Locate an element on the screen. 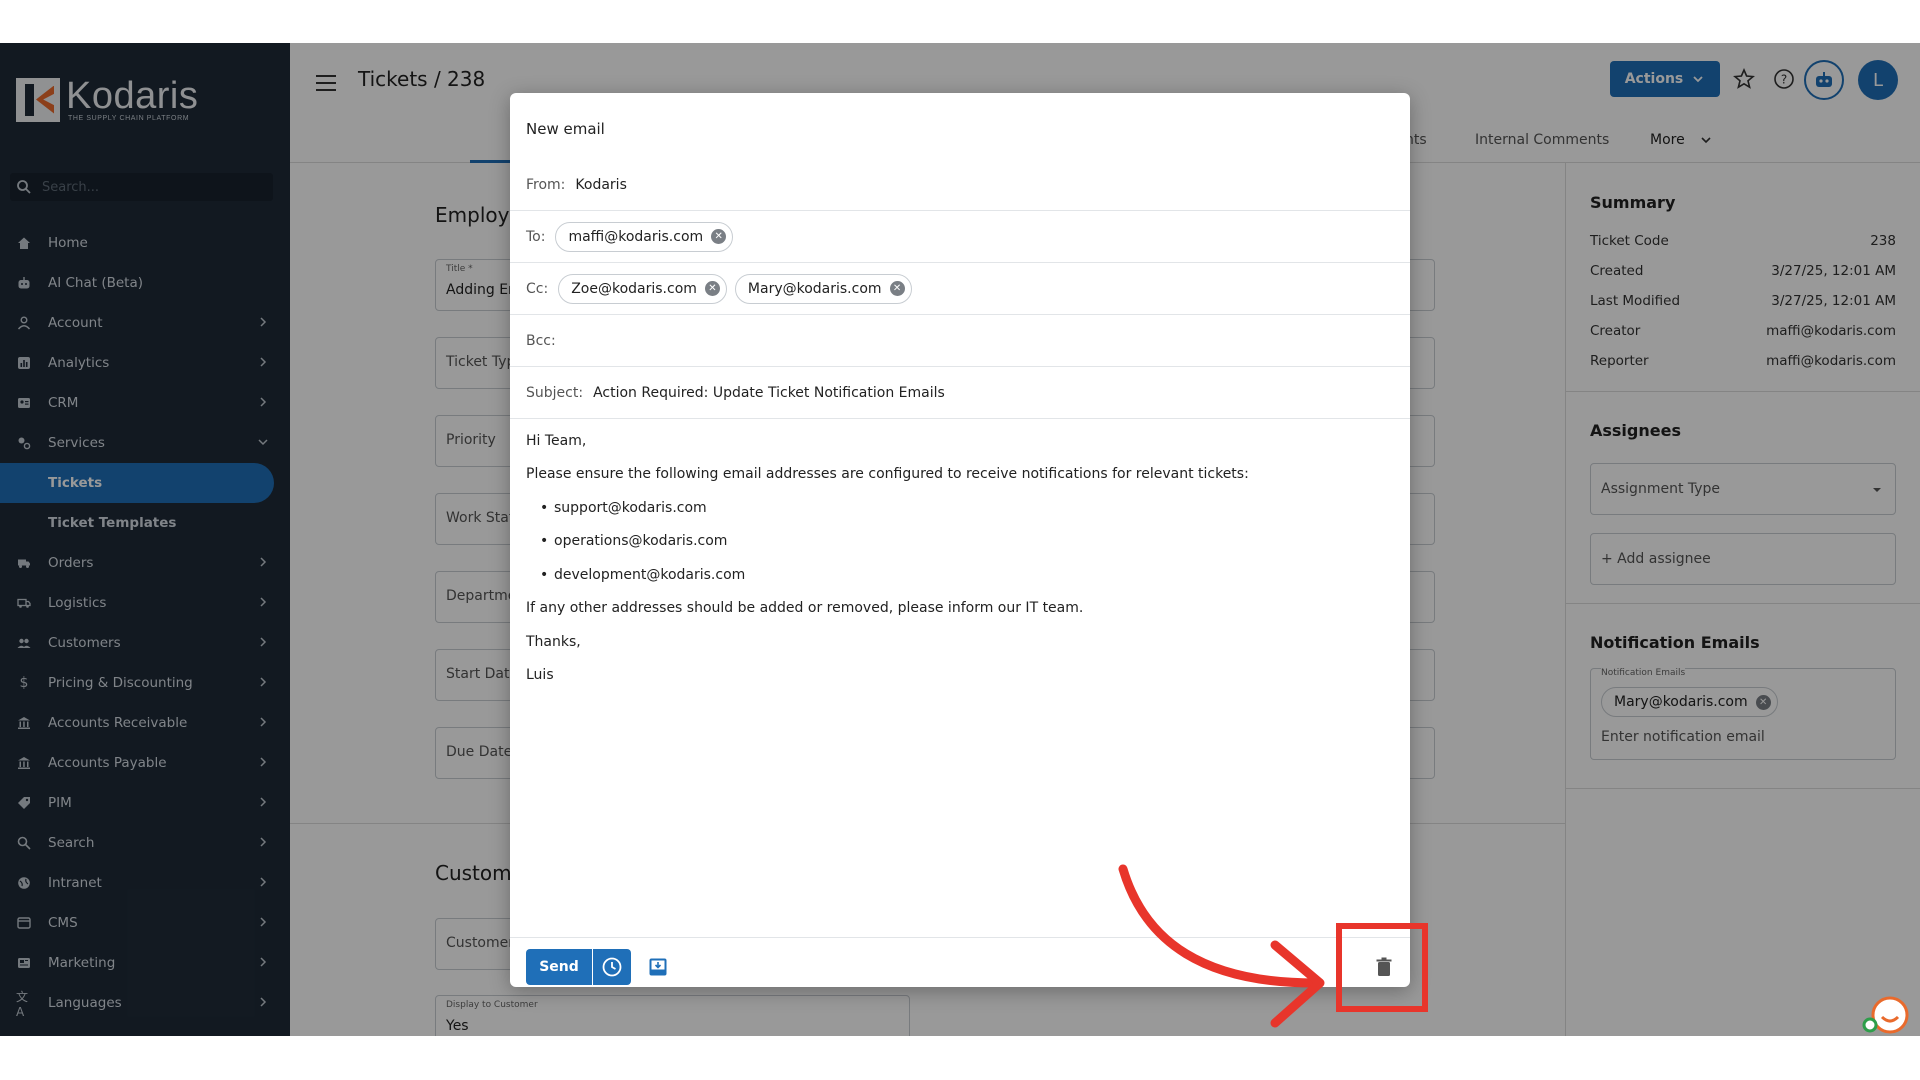  send-button: Send is located at coordinates (559, 967).